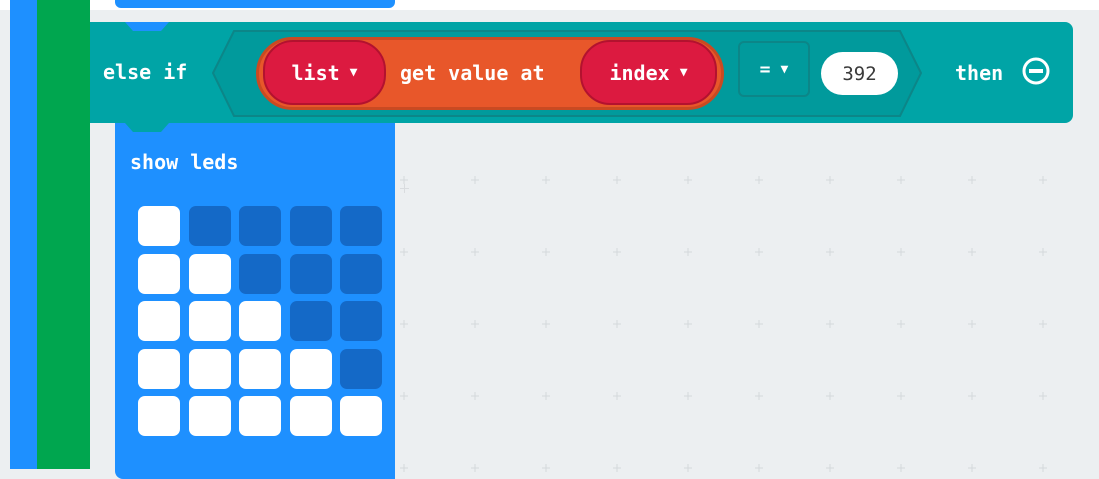 Image resolution: width=1099 pixels, height=479 pixels. I want to click on then-label: then, so click(979, 73).